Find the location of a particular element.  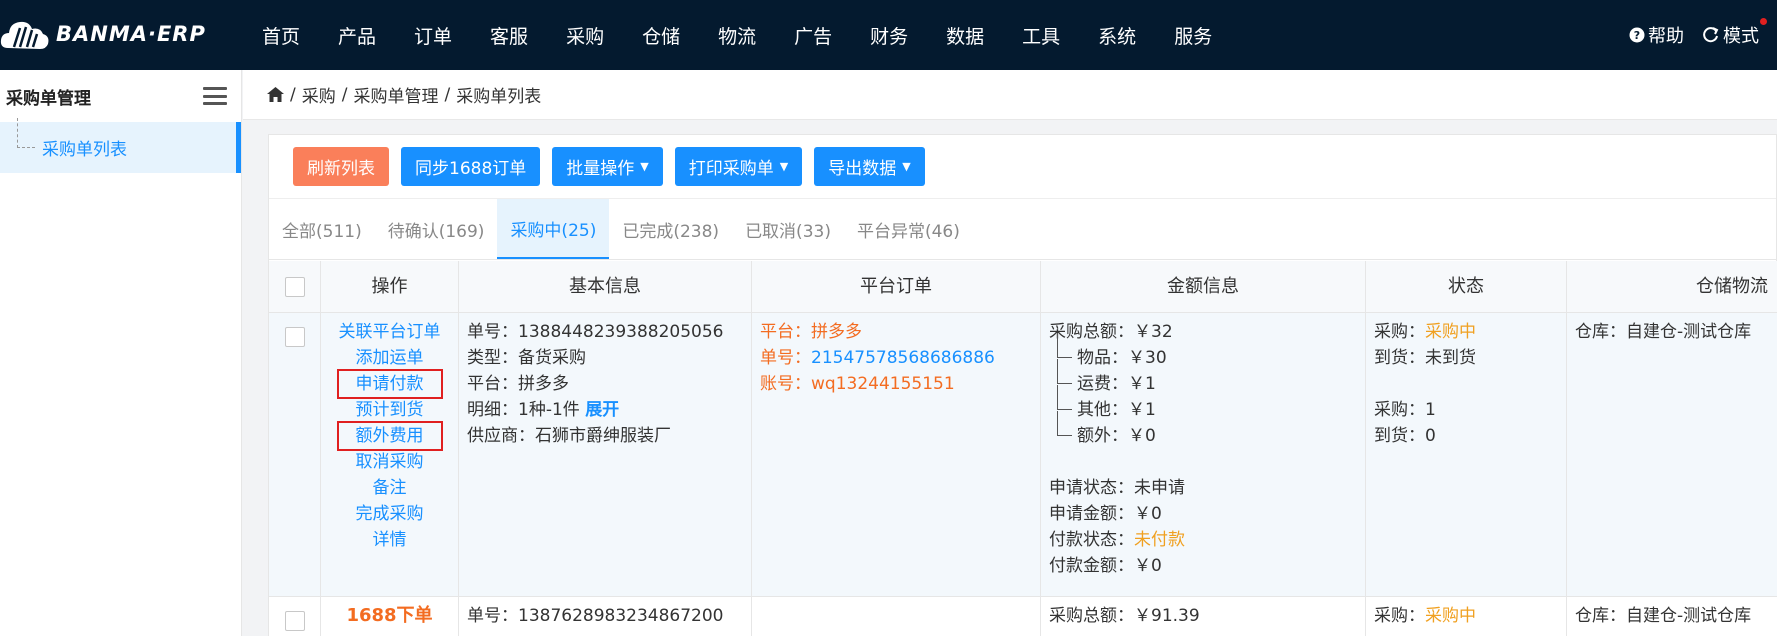

expected-arrival-link: 预计到货 is located at coordinates (389, 410).